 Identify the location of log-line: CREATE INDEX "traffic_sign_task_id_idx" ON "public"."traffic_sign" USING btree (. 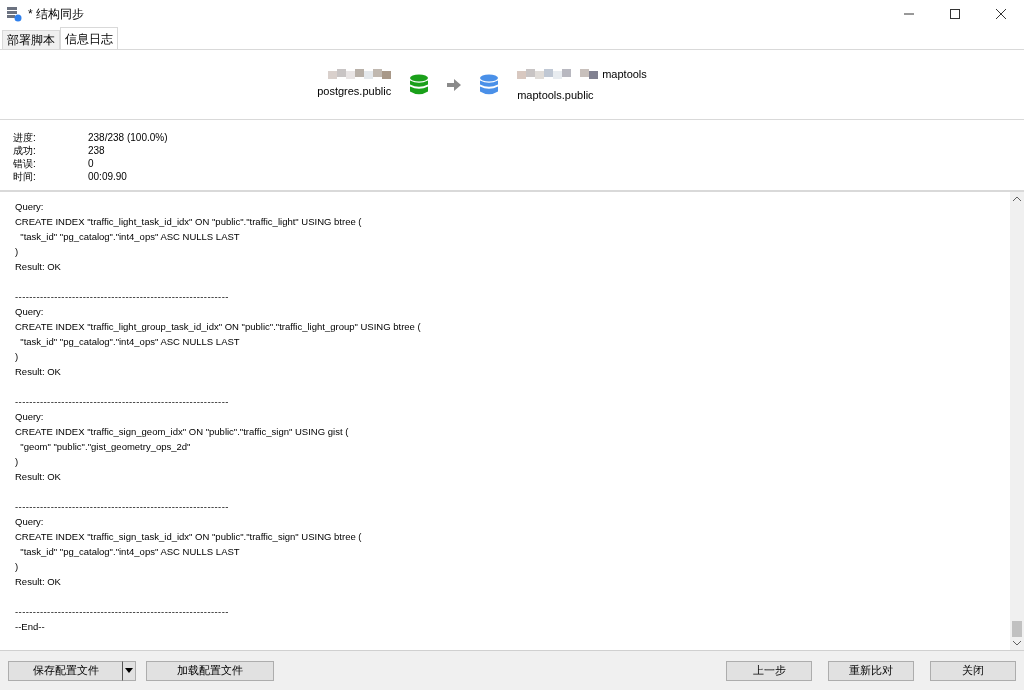
(189, 537).